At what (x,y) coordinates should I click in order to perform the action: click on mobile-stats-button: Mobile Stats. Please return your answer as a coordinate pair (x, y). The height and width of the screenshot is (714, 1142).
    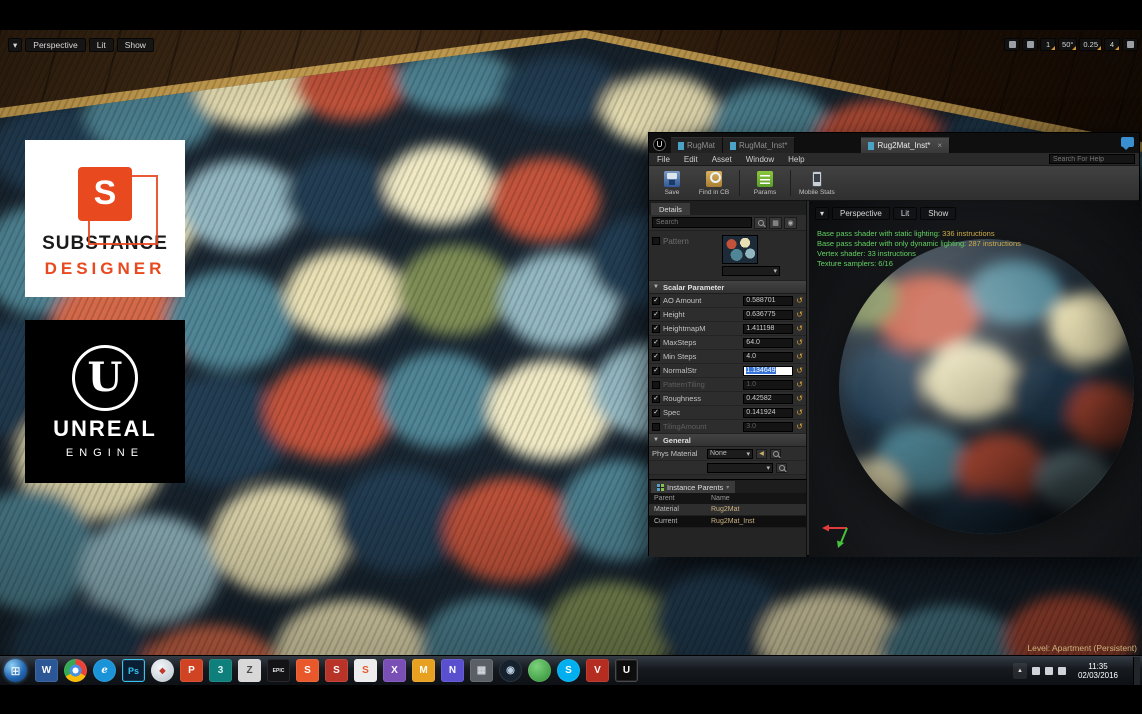
    Looking at the image, I should click on (817, 183).